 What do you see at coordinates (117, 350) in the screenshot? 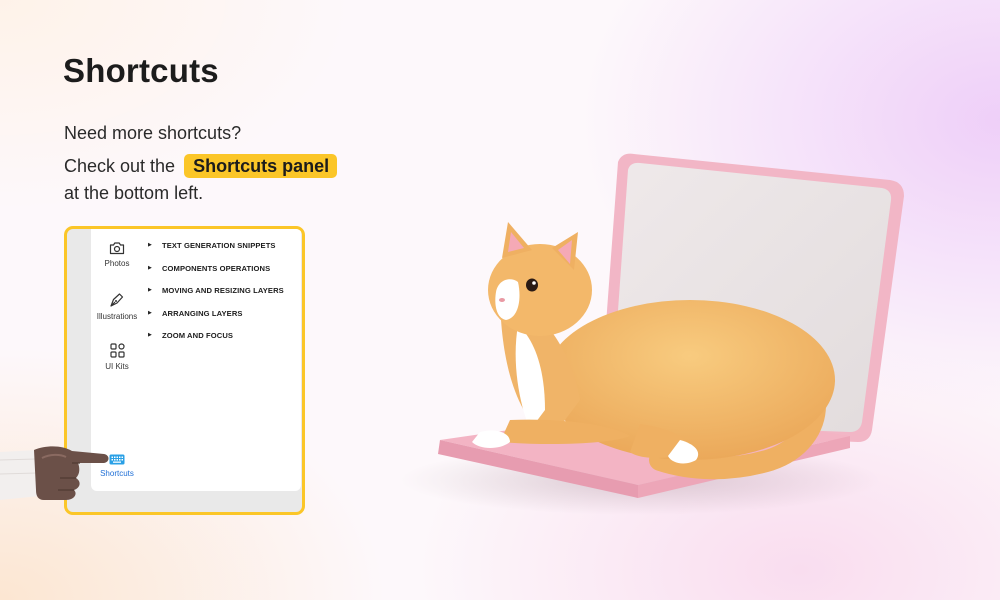
I see `grid-icon` at bounding box center [117, 350].